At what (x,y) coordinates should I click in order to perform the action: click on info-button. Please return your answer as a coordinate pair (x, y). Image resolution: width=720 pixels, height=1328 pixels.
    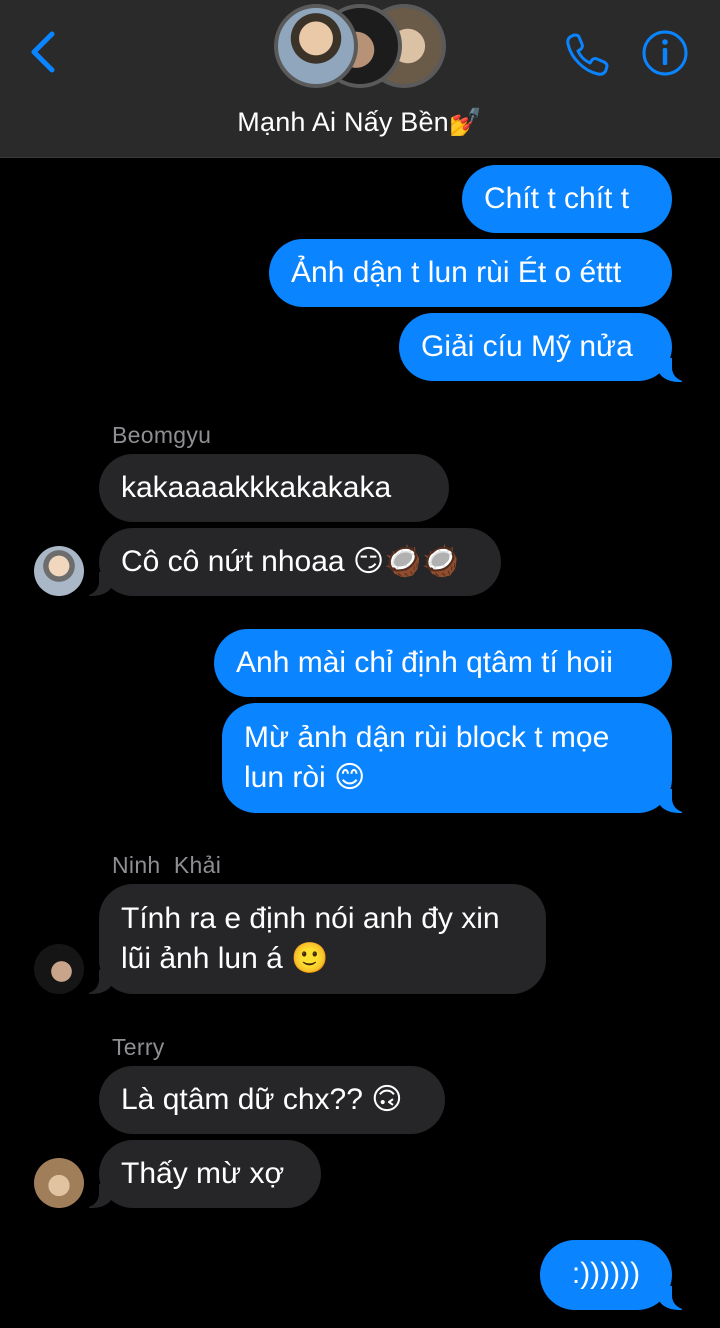
    Looking at the image, I should click on (665, 53).